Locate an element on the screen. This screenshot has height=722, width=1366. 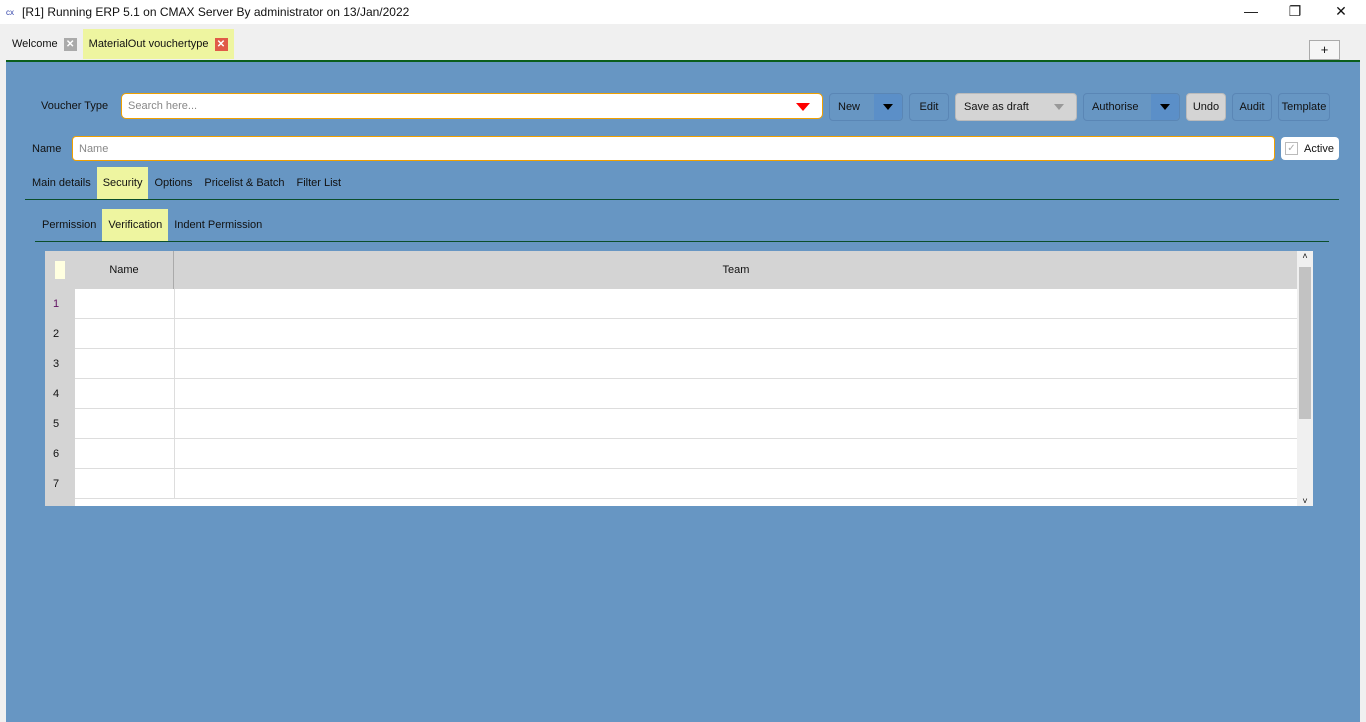
edit-button: Edit is located at coordinates (929, 107).